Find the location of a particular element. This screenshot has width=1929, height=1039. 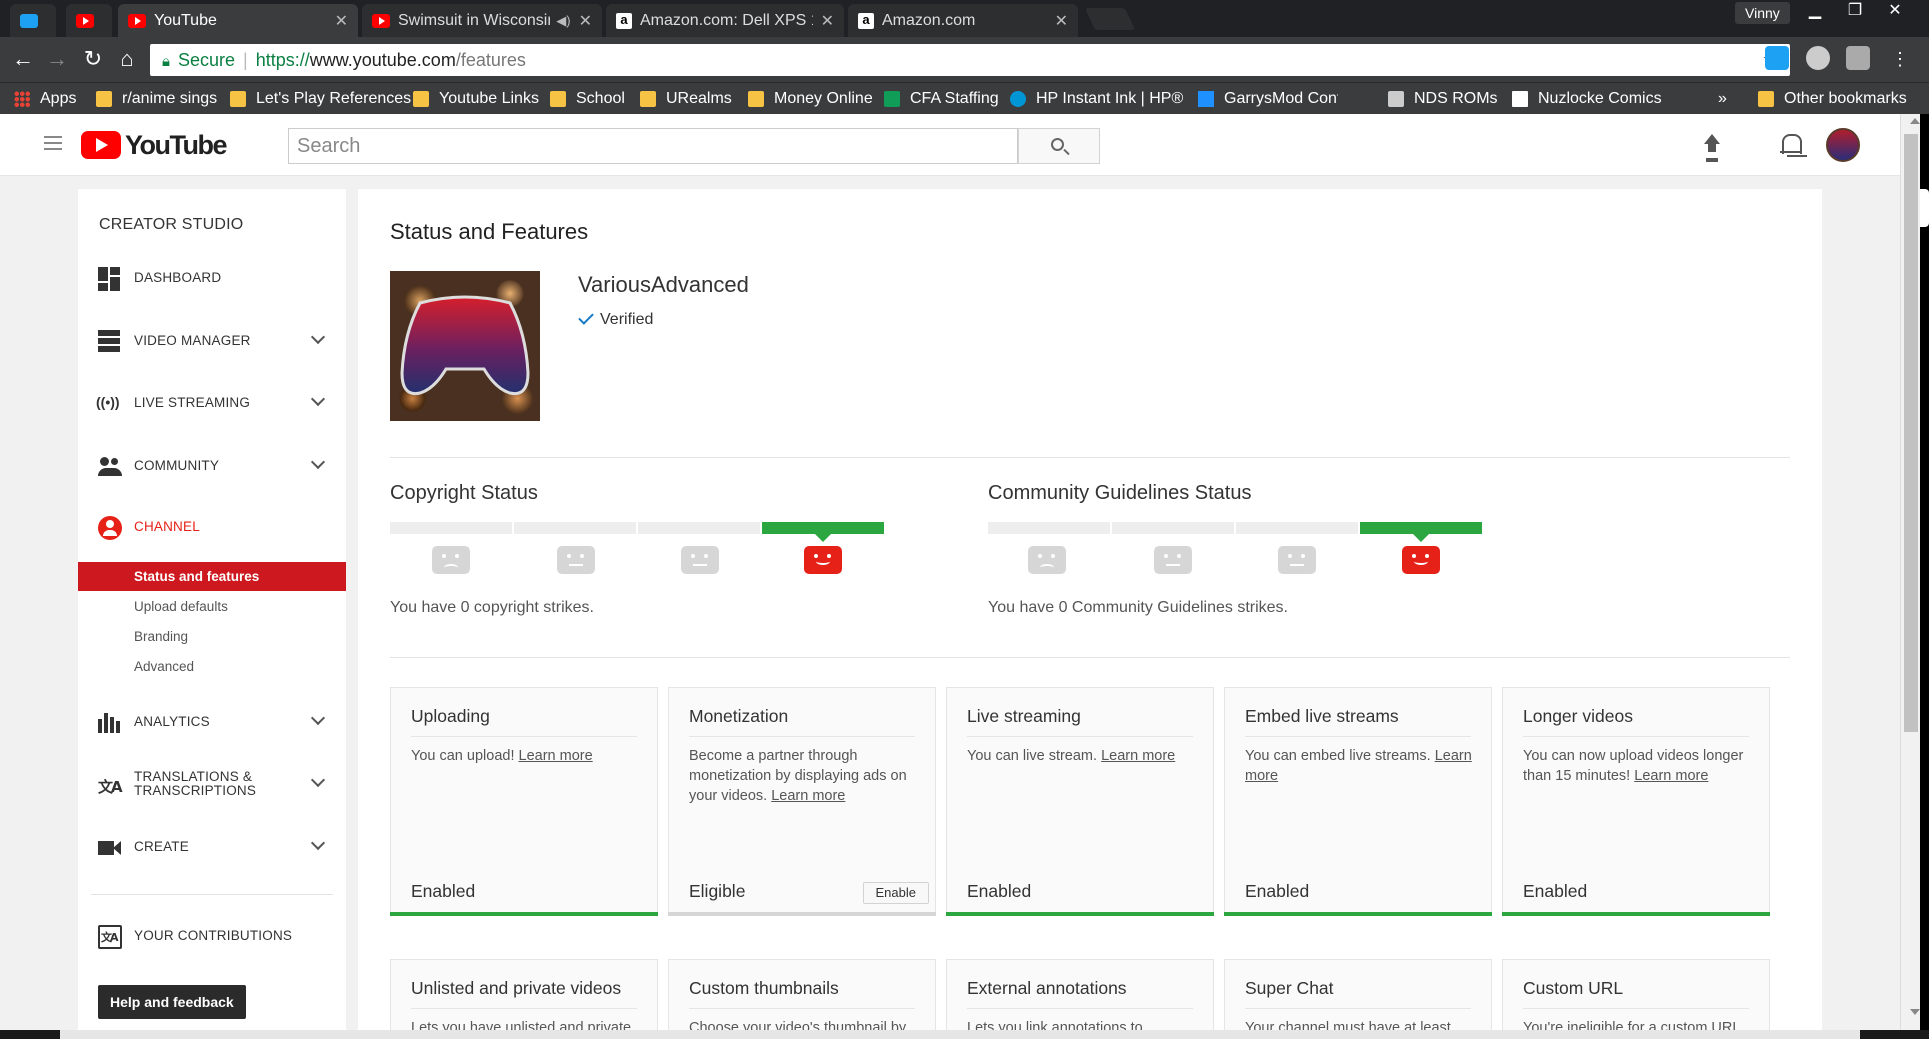

scroll-down-arrow-icon is located at coordinates (1915, 1012).